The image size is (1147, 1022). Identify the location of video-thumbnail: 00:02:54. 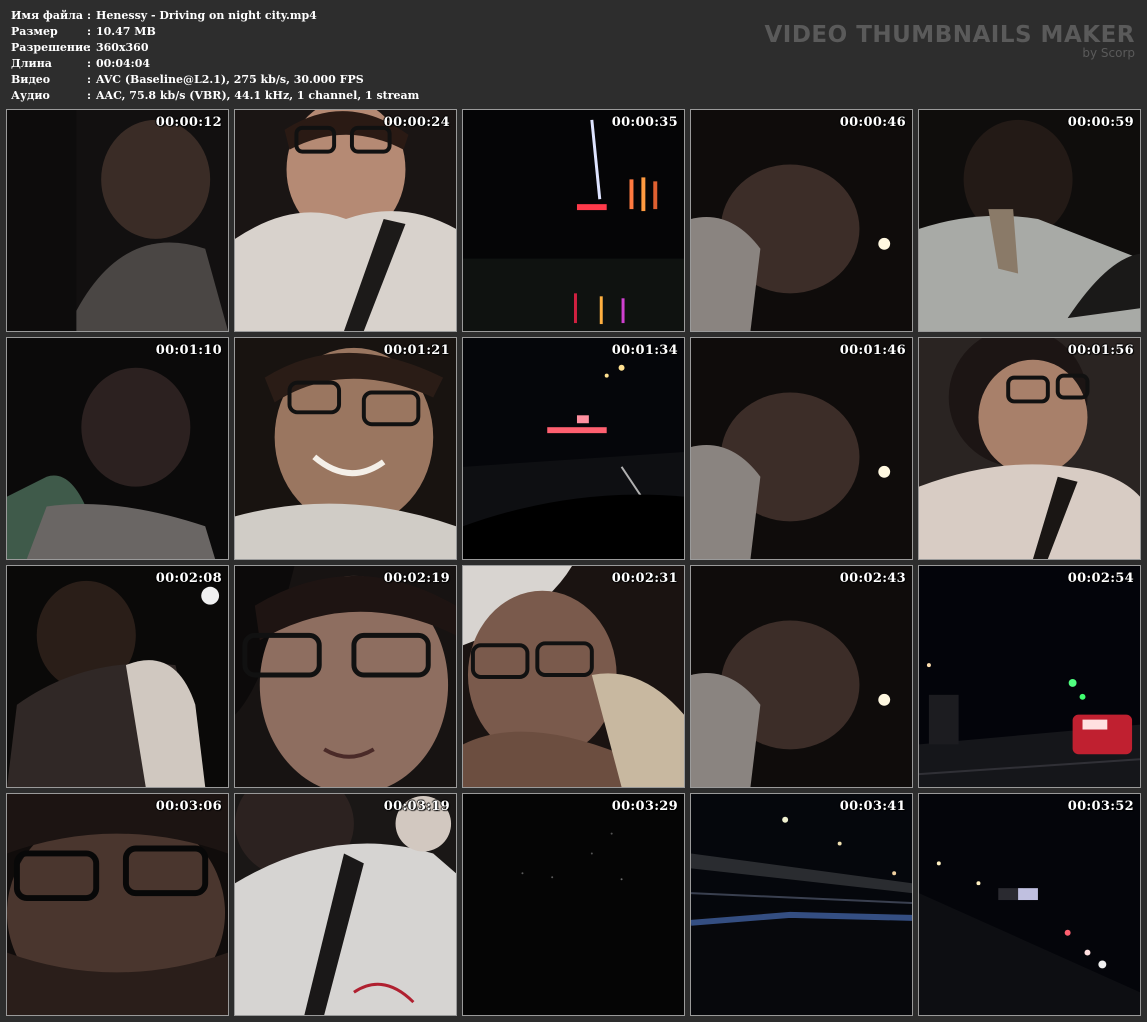
(1029, 676).